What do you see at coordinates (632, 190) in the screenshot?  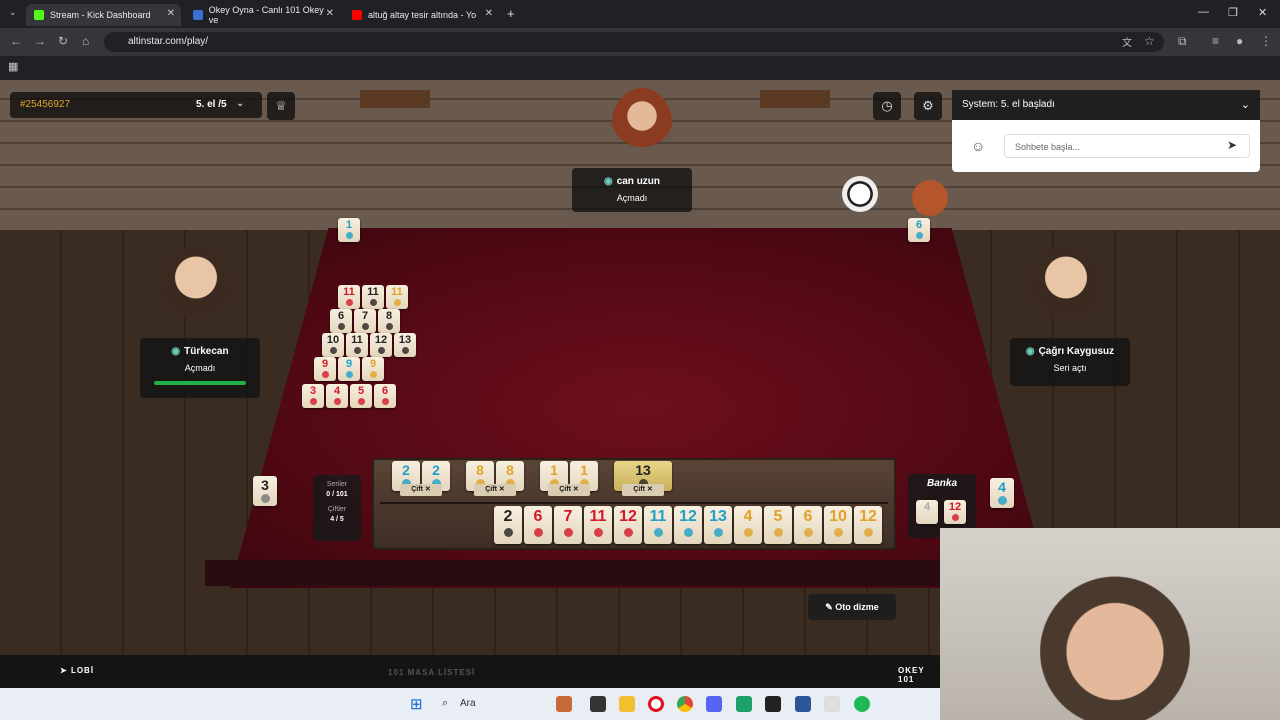 I see `player-top-card: ◉ can uzun Açmadı` at bounding box center [632, 190].